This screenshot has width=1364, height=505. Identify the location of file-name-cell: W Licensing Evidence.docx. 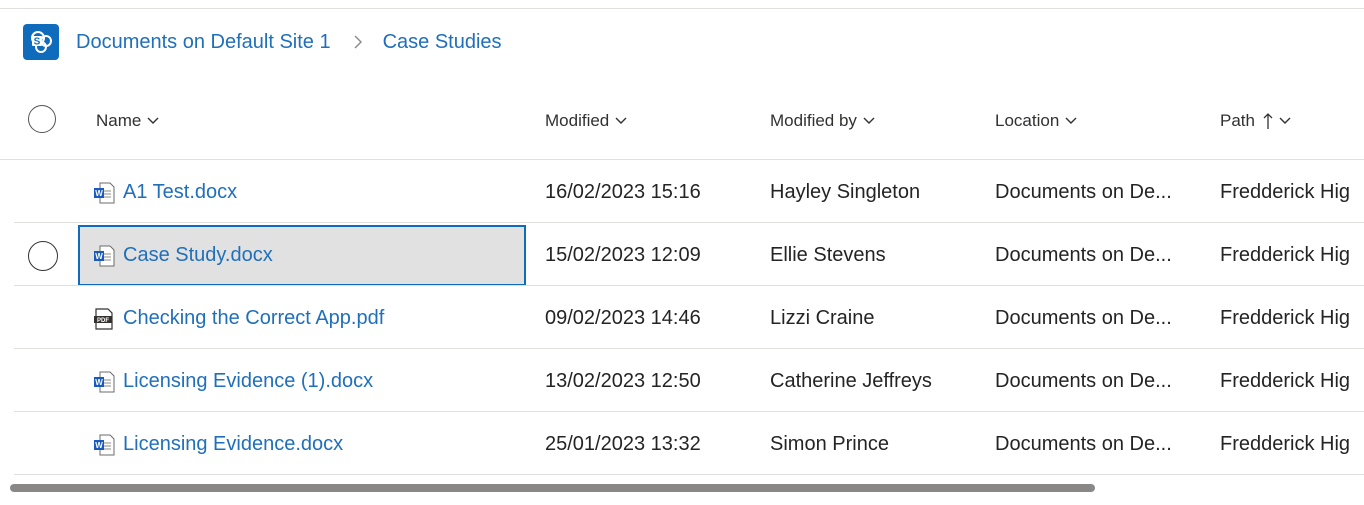
(217, 444).